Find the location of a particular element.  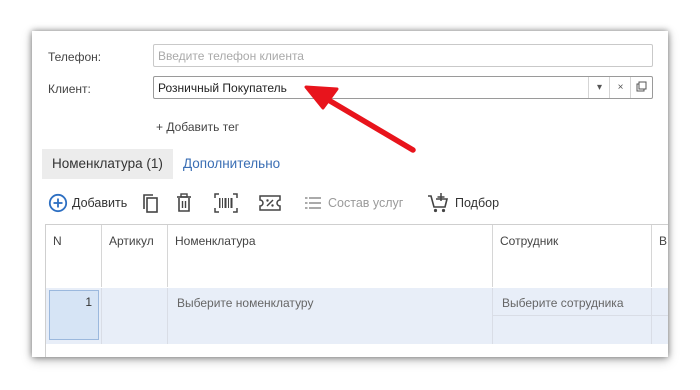

column-header-extra: В is located at coordinates (660, 256).